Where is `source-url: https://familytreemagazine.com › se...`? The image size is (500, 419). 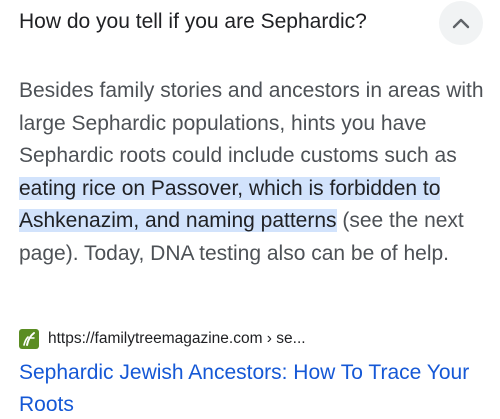 source-url: https://familytreemagazine.com › se... is located at coordinates (177, 339).